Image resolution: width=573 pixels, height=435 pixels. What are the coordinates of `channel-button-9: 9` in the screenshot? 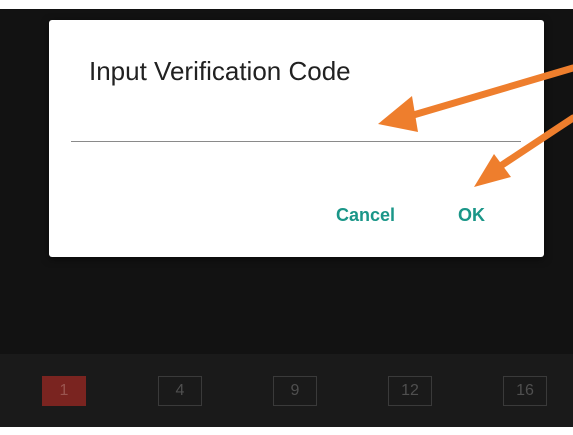 It's located at (295, 391).